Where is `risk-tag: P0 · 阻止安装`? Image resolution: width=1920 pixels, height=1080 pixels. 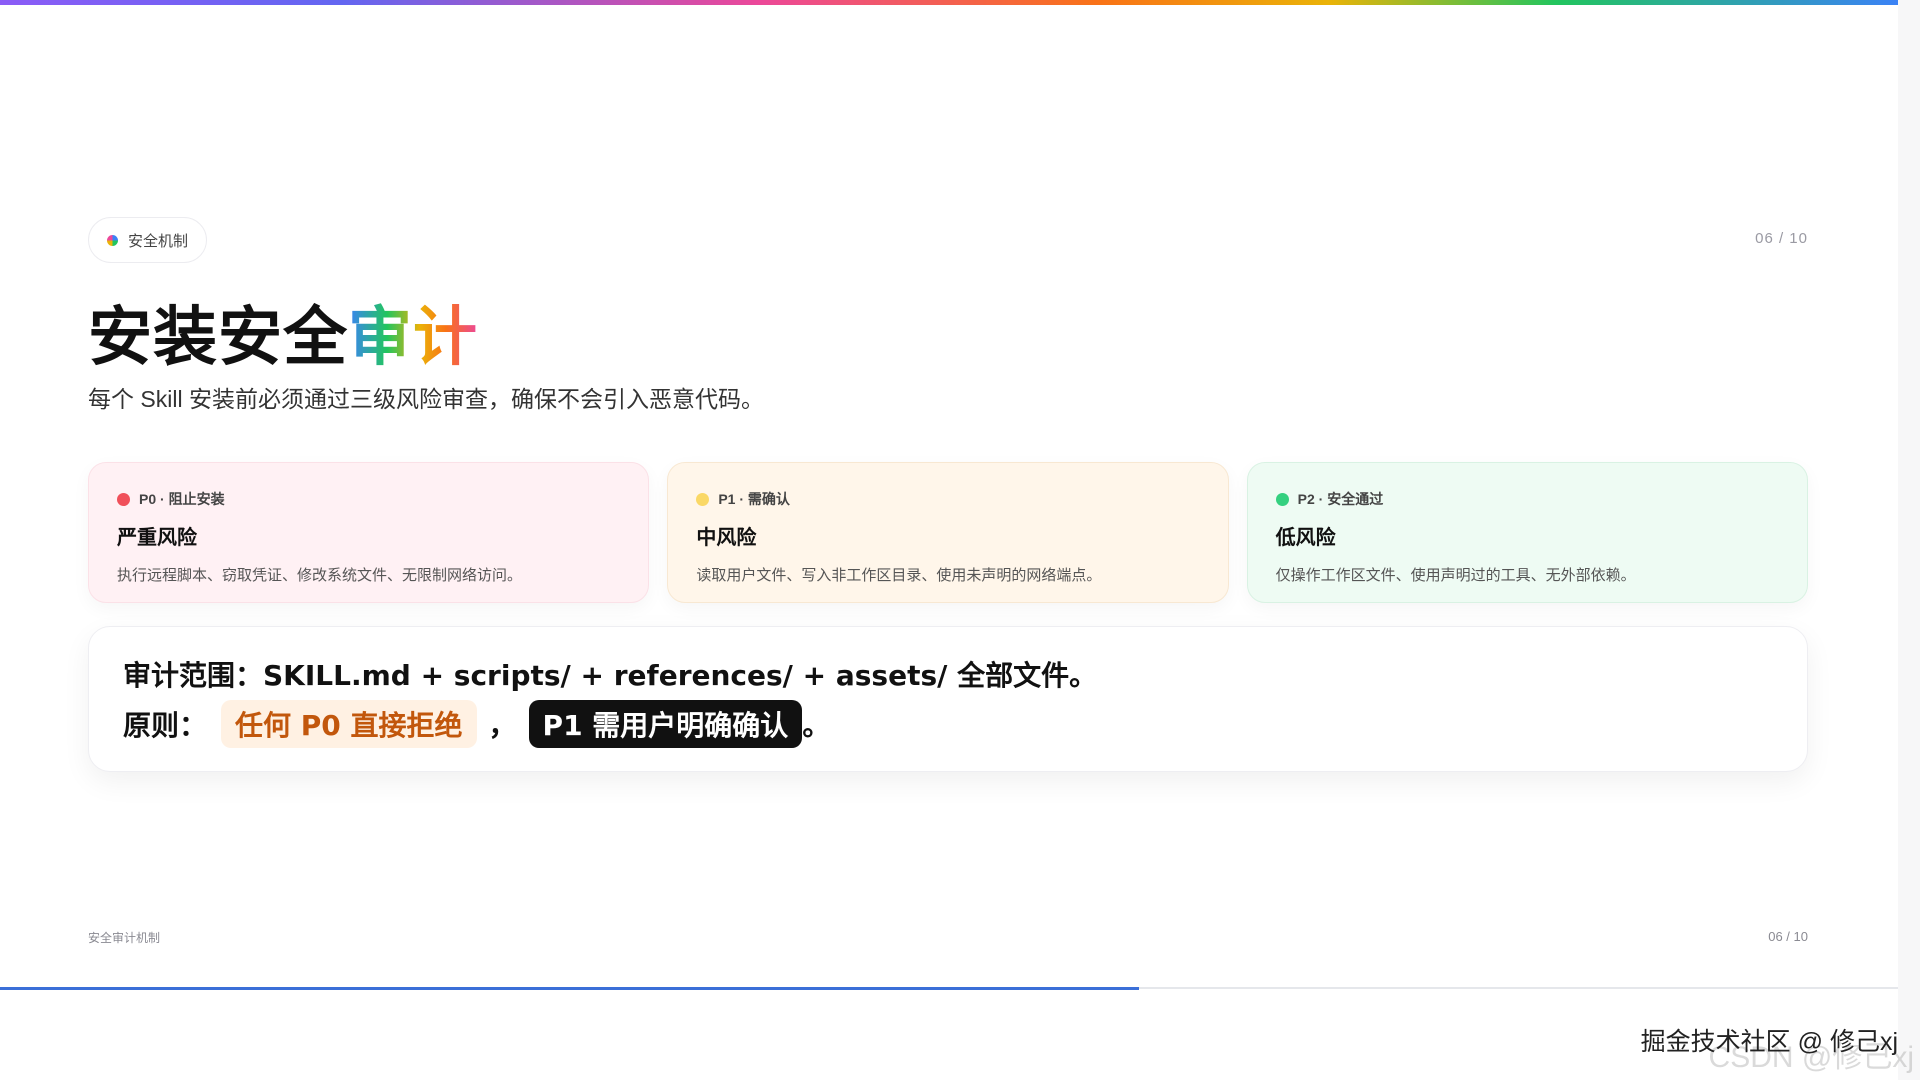
risk-tag: P0 · 阻止安装 is located at coordinates (368, 499).